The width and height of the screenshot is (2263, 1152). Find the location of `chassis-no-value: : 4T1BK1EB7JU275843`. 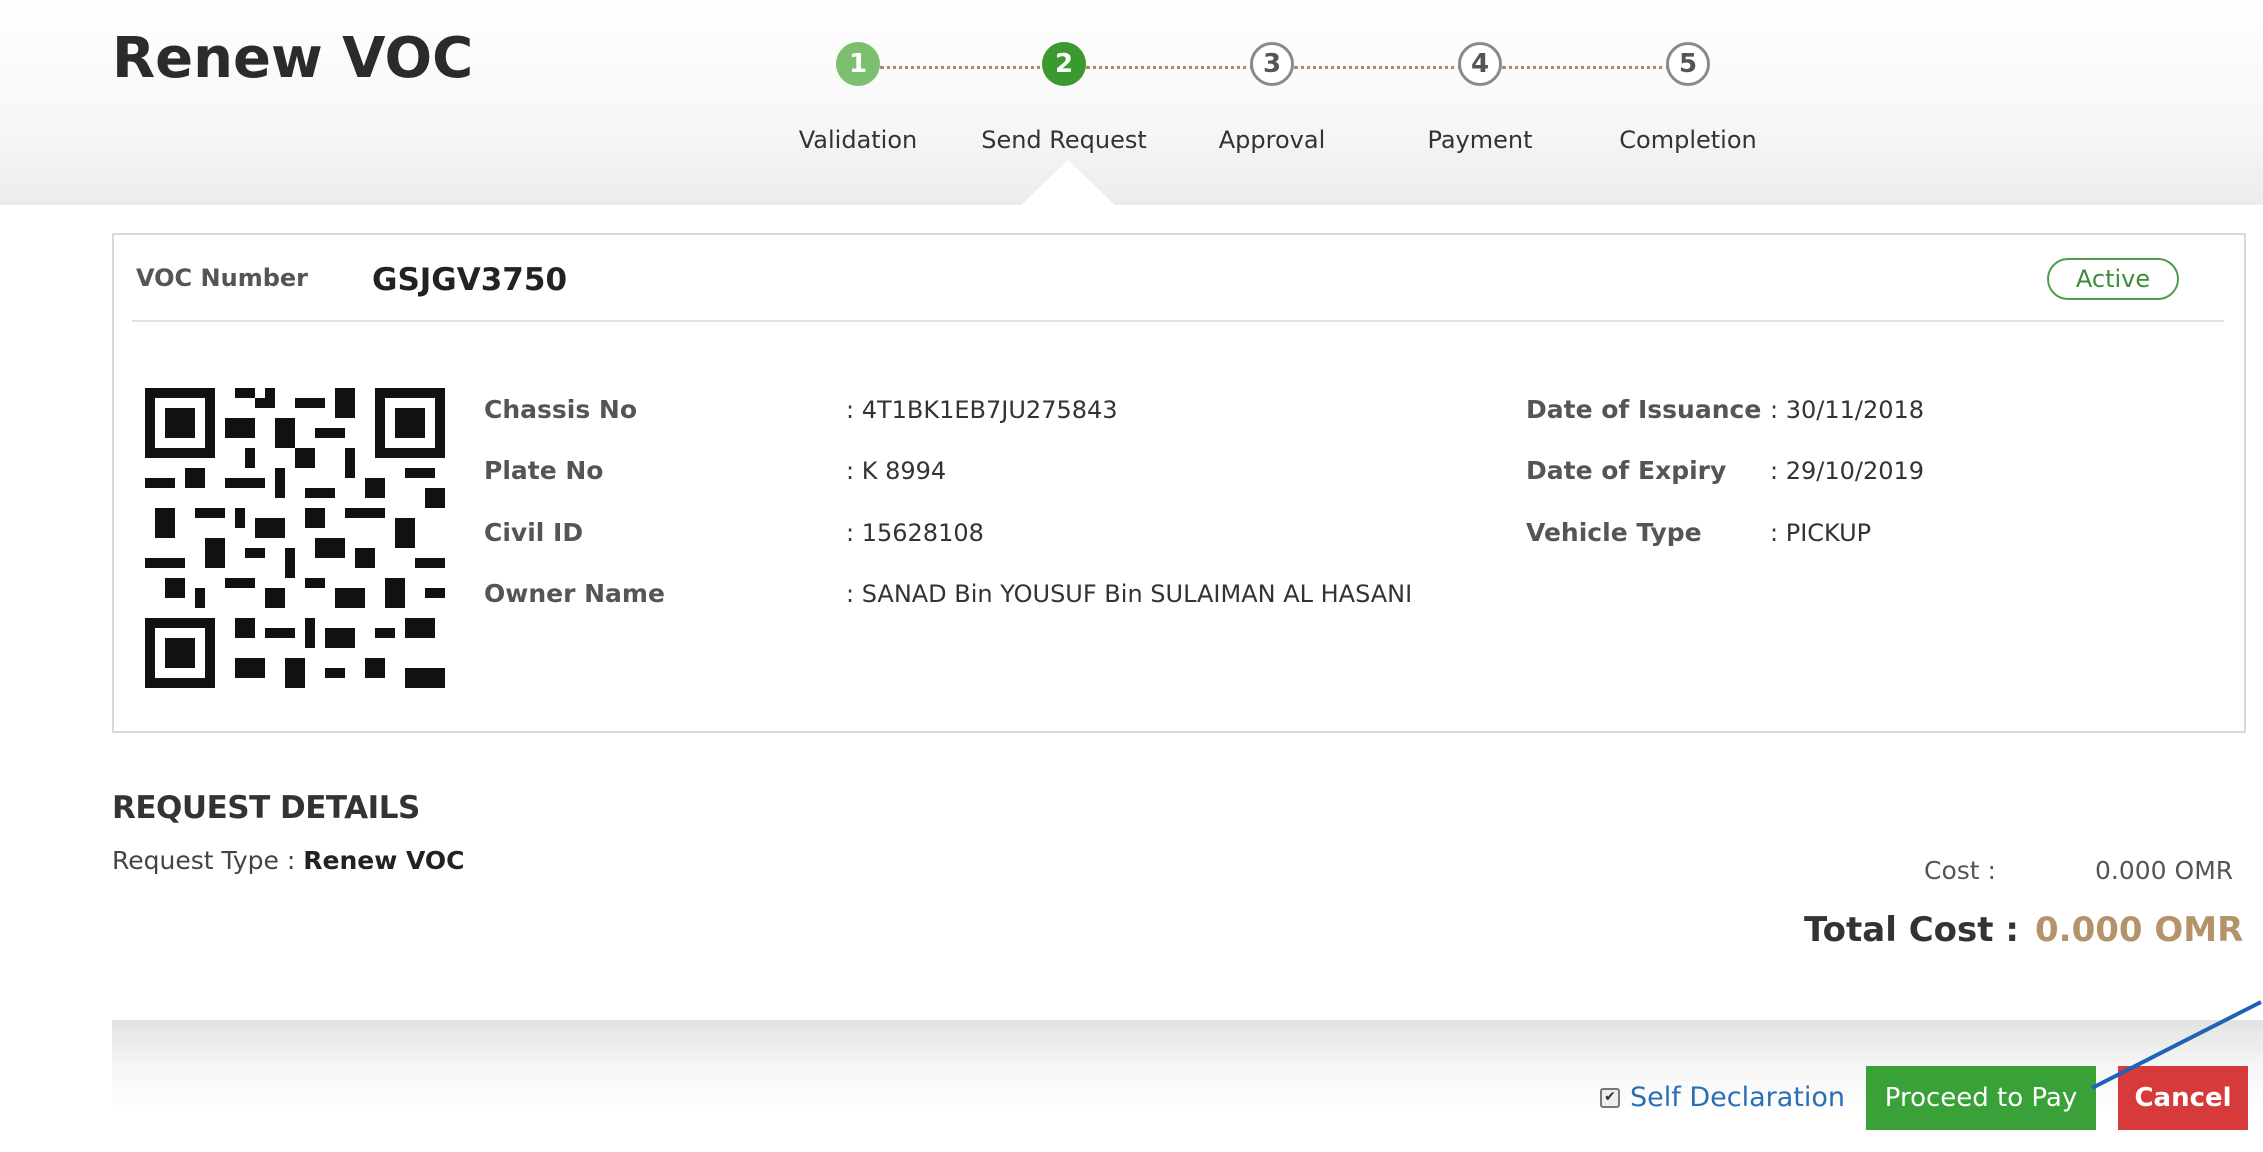

chassis-no-value: : 4T1BK1EB7JU275843 is located at coordinates (982, 410).